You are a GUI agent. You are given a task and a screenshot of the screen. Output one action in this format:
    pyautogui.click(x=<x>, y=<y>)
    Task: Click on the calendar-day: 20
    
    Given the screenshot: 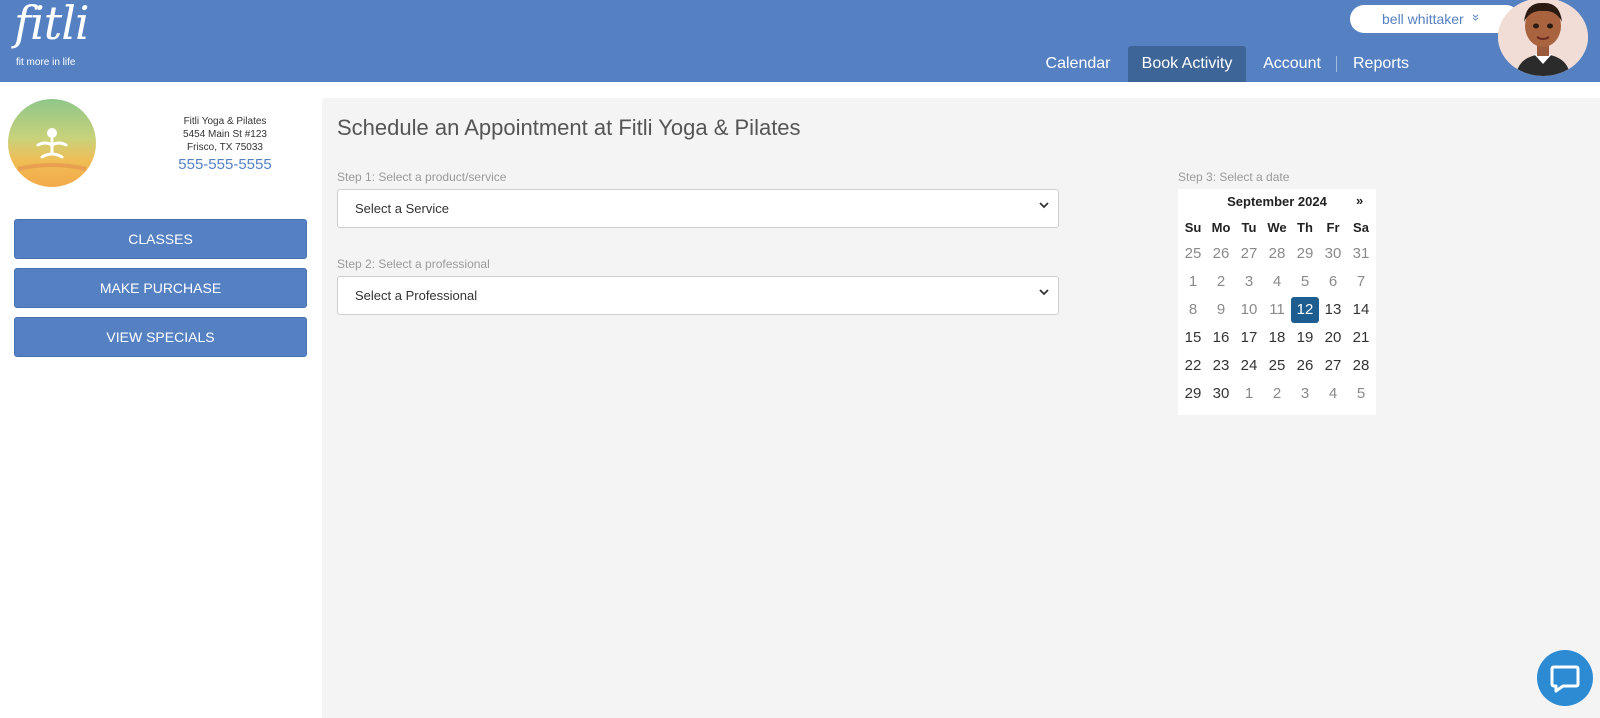 What is the action you would take?
    pyautogui.click(x=1333, y=338)
    